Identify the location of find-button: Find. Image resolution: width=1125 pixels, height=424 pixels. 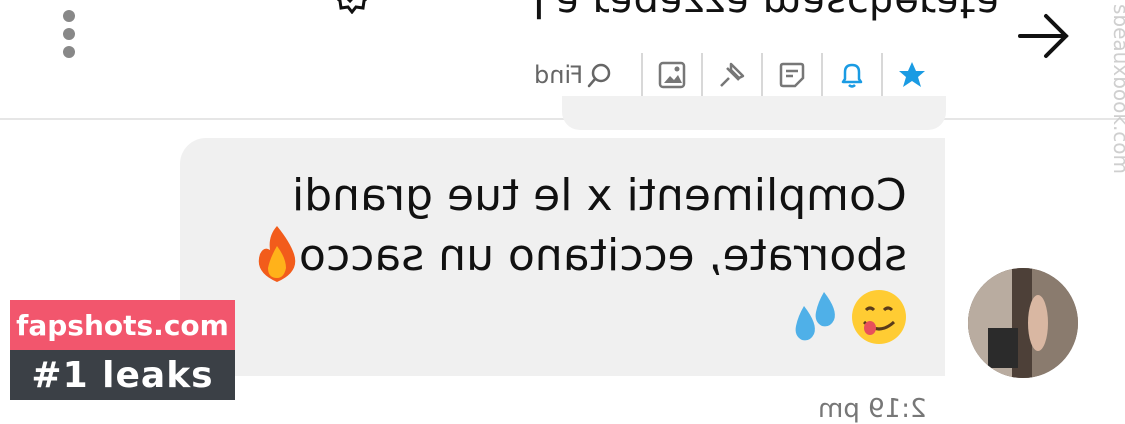
(573, 75).